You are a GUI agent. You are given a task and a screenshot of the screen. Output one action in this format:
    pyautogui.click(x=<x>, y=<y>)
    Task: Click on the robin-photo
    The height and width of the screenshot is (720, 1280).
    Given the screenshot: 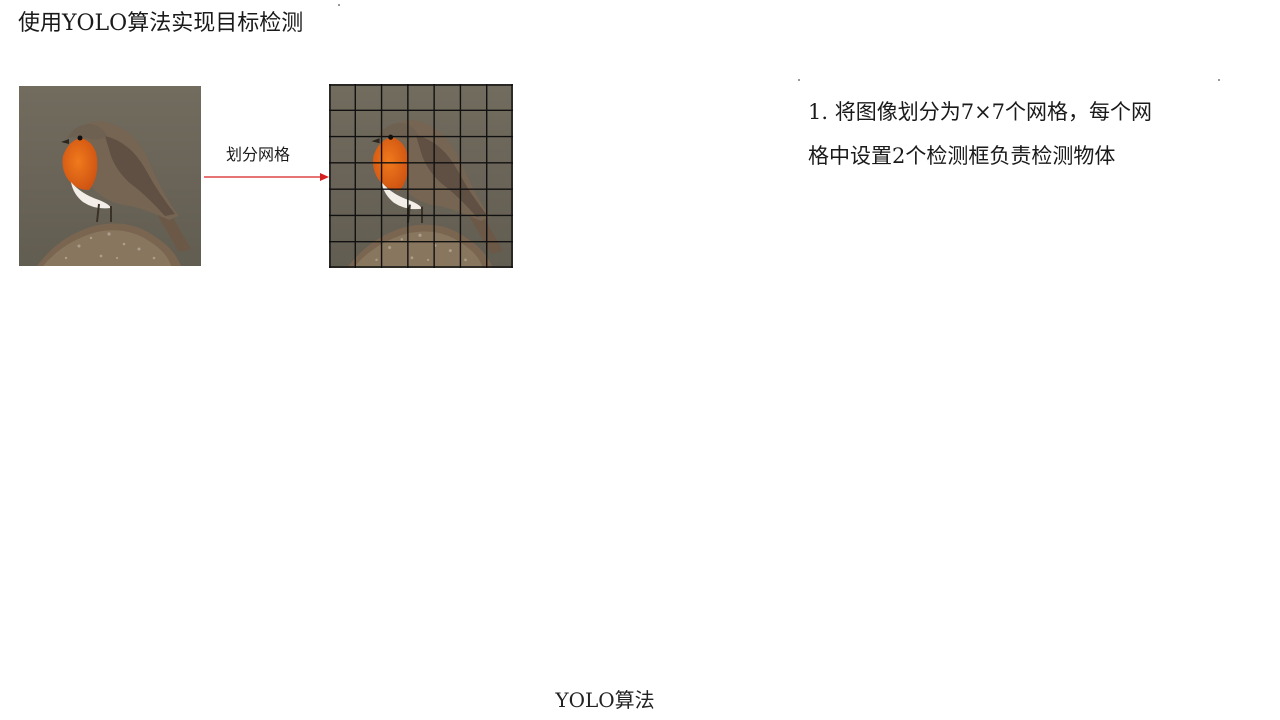 What is the action you would take?
    pyautogui.click(x=110, y=176)
    